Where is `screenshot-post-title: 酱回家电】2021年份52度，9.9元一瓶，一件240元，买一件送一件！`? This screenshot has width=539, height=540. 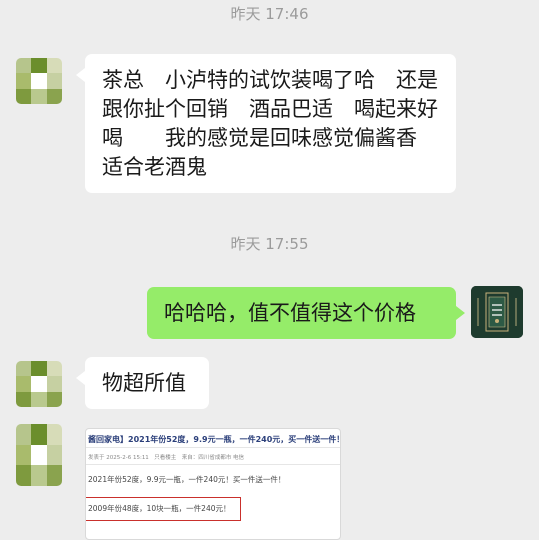
screenshot-post-title: 酱回家电】2021年份52度，9.9元一瓶，一件240元，买一件送一件！ is located at coordinates (214, 439).